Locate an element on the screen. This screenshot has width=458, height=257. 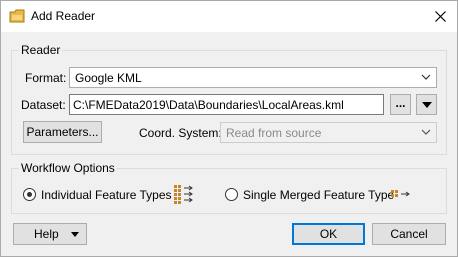
help-button: Help is located at coordinates (50, 234).